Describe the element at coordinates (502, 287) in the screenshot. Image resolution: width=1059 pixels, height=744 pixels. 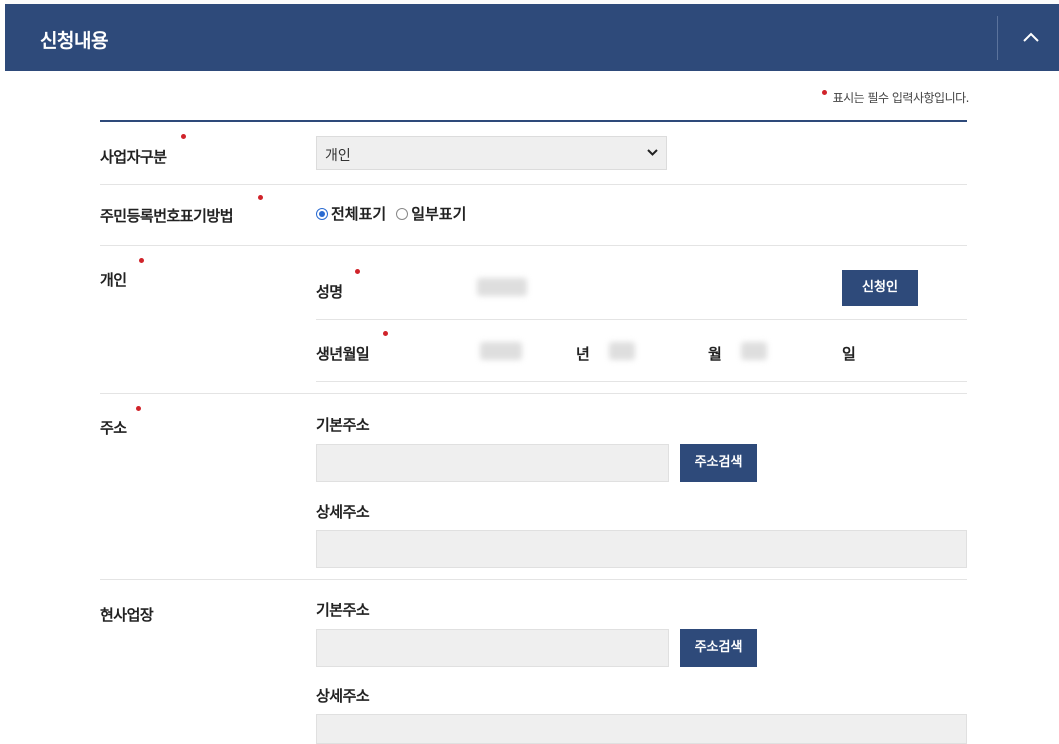
I see `name-value-redacted` at that location.